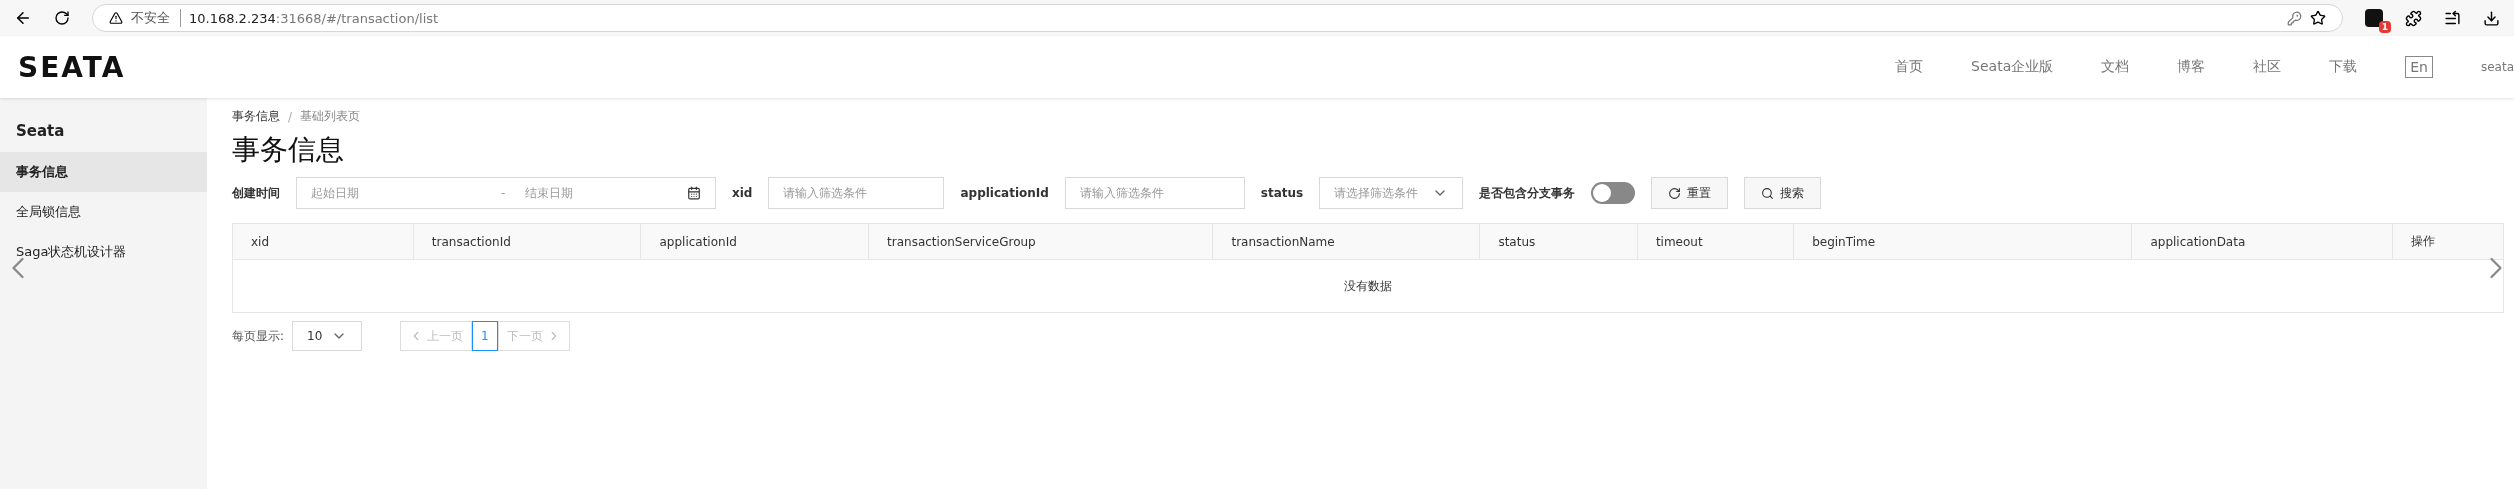 The height and width of the screenshot is (489, 2514). Describe the element at coordinates (485, 336) in the screenshot. I see `page-button: 1` at that location.